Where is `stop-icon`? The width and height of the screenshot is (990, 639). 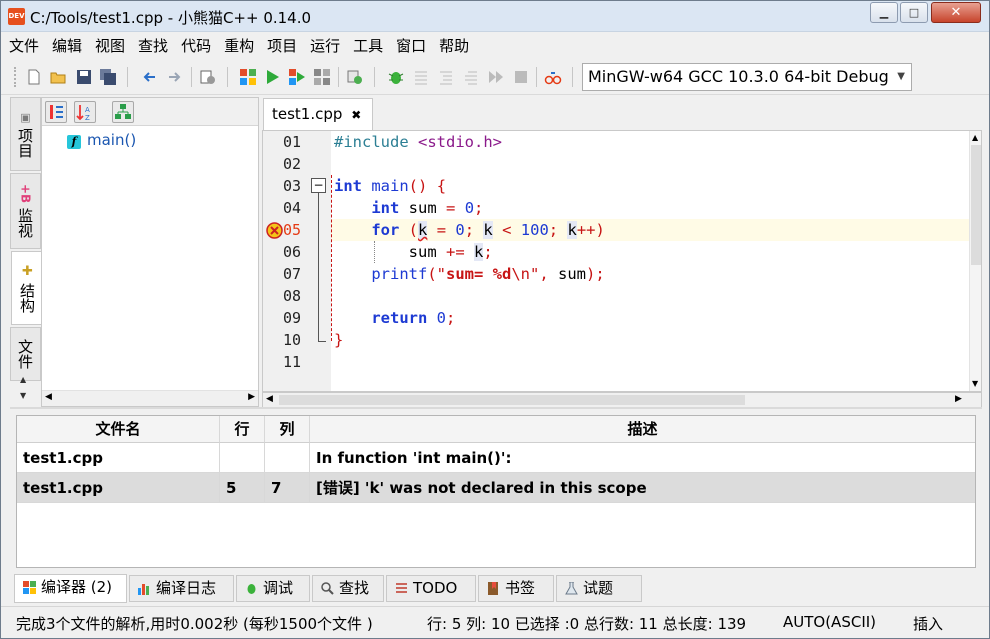
stop-icon is located at coordinates (521, 77).